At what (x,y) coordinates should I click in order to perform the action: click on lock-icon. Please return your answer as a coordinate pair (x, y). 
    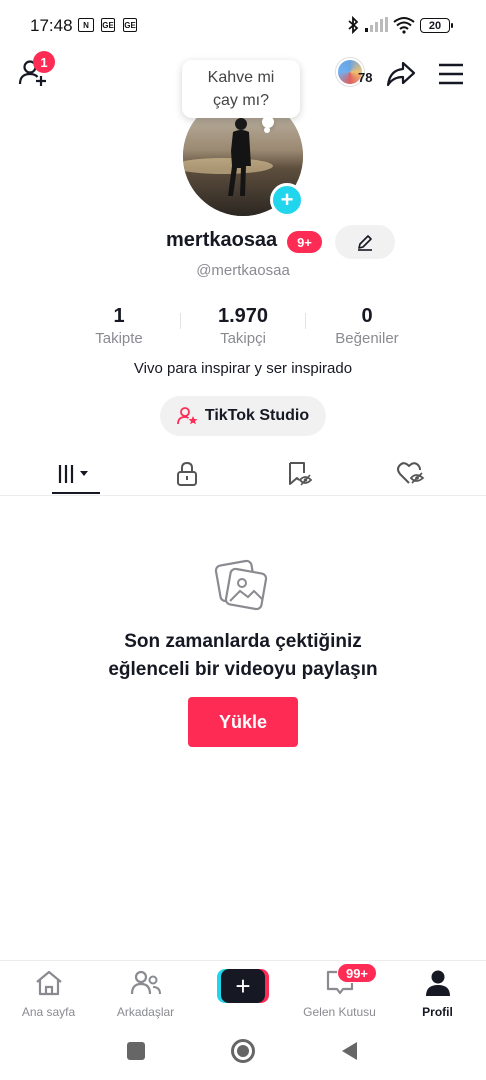
    Looking at the image, I should click on (186, 473).